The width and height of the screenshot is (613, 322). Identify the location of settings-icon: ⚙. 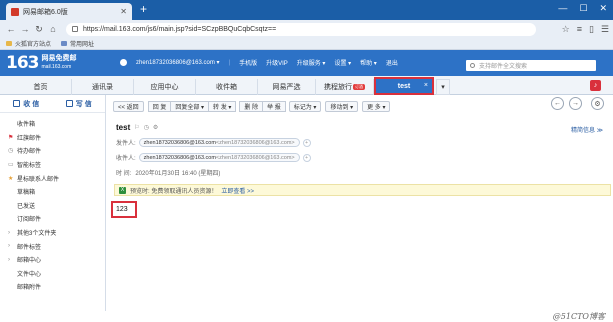
(155, 127).